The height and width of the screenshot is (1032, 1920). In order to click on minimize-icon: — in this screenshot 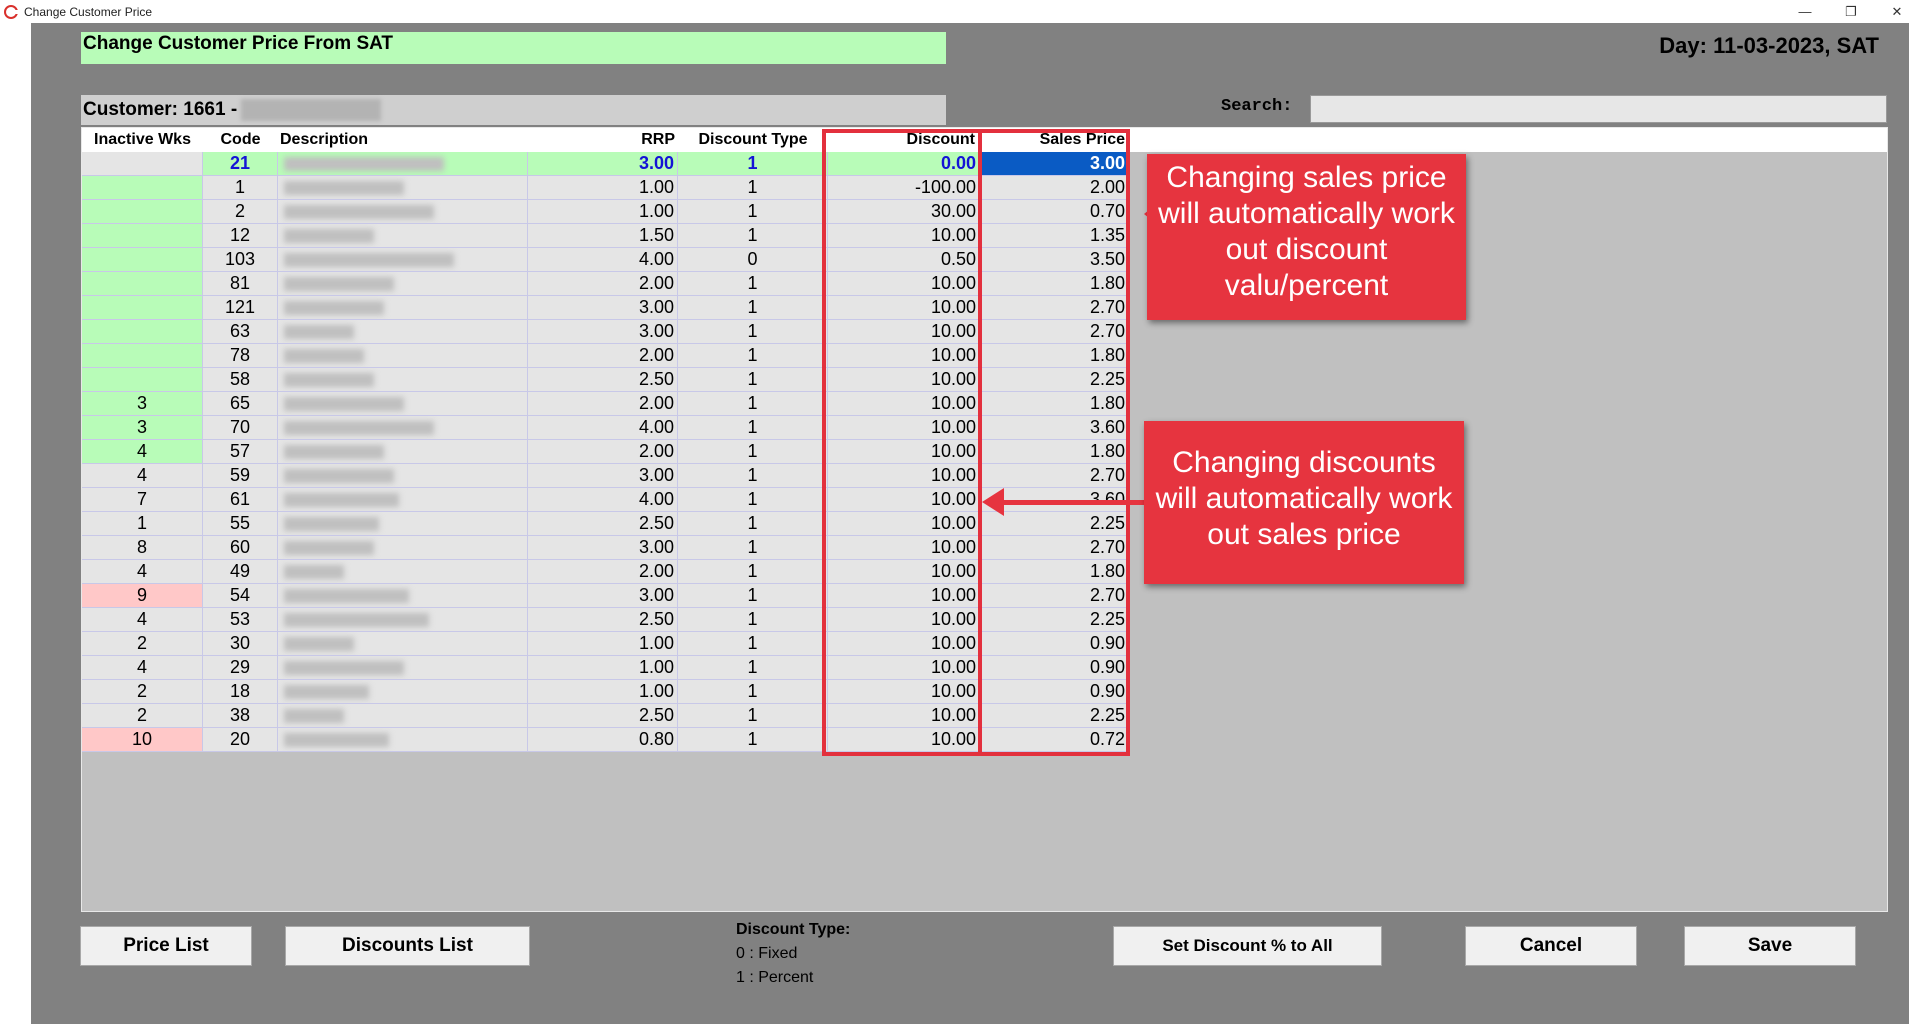, I will do `click(1805, 11)`.